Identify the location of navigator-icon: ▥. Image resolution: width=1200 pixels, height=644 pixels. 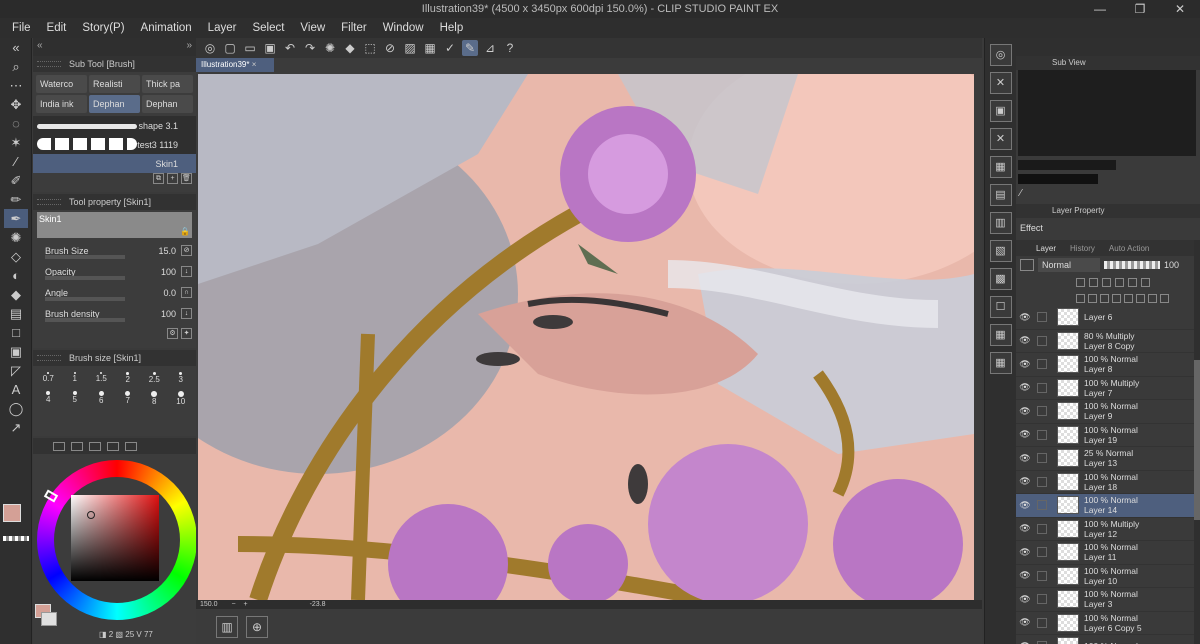
(227, 627).